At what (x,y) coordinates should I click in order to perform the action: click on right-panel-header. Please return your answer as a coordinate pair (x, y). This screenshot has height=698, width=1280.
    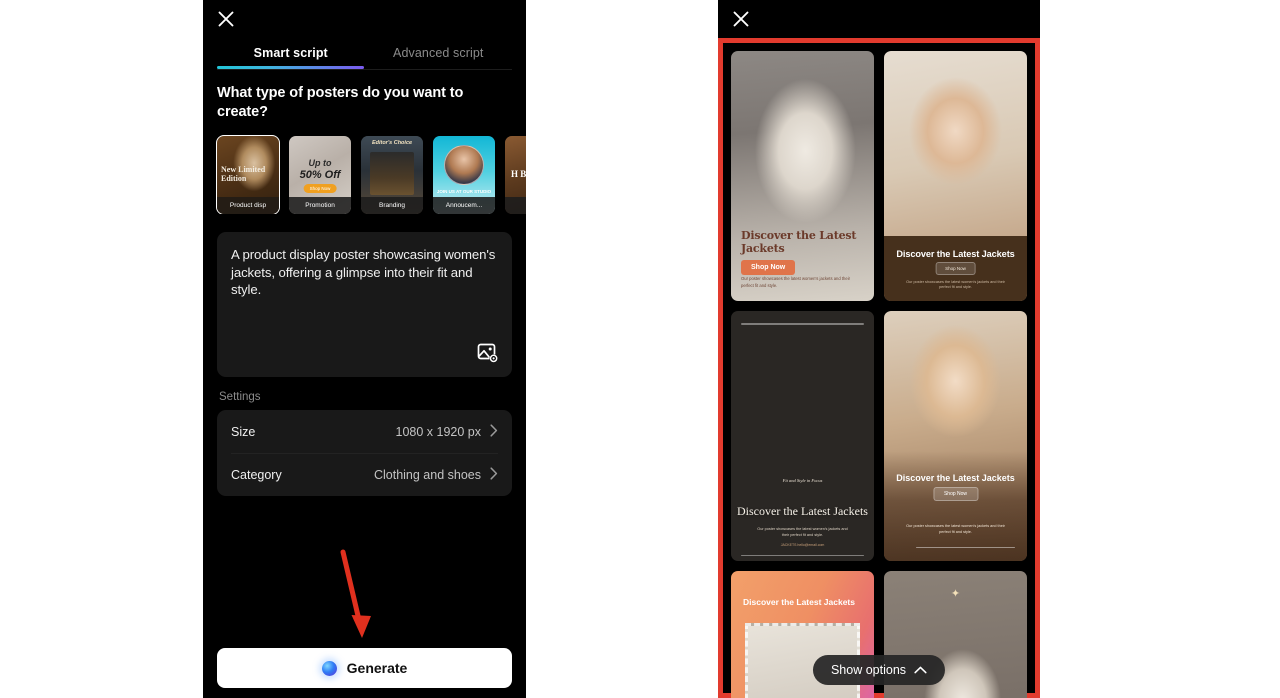
    Looking at the image, I should click on (879, 19).